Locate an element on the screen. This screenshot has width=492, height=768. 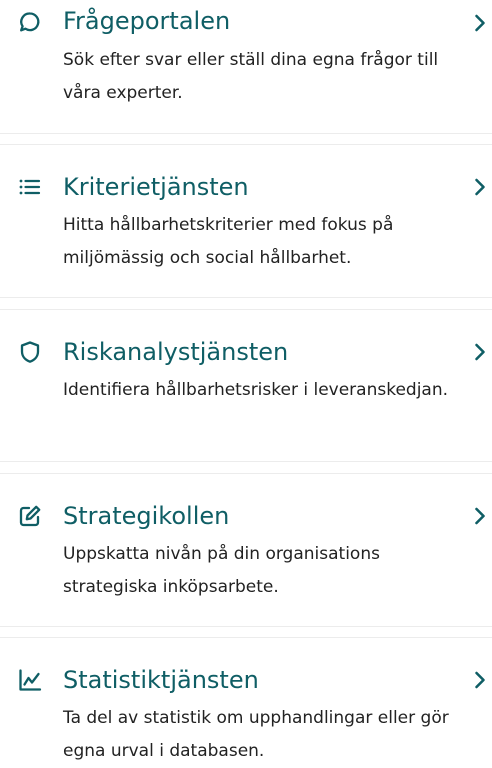
list-icon is located at coordinates (30, 187).